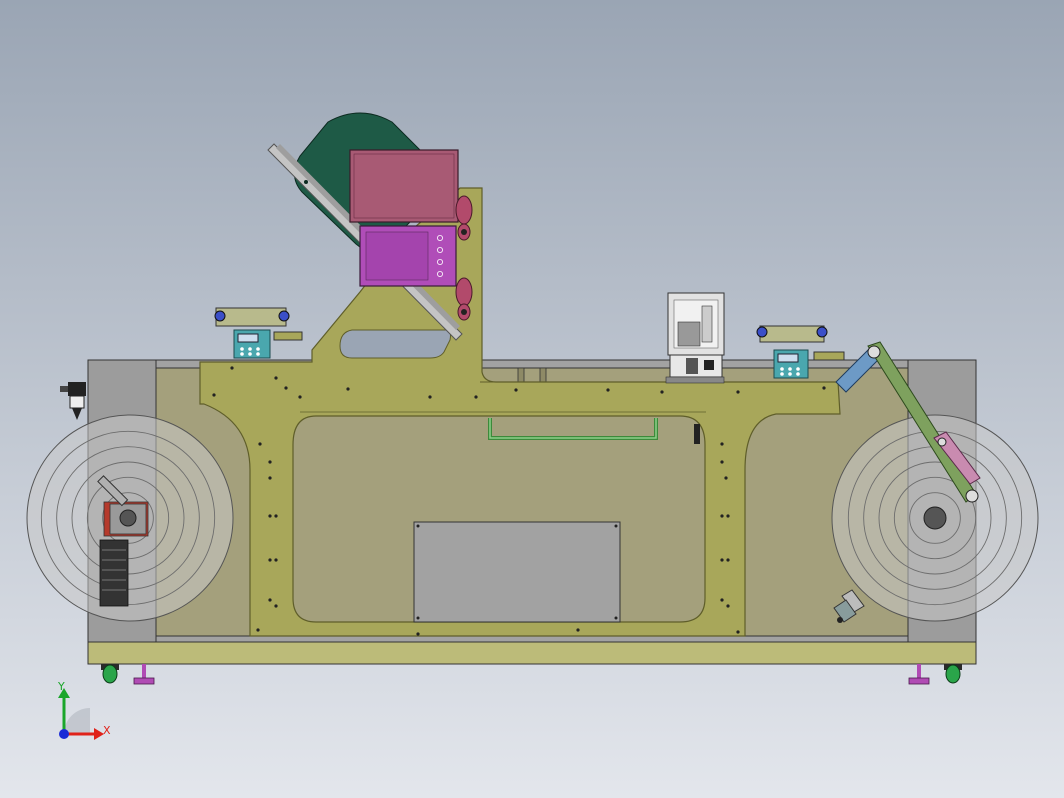 The width and height of the screenshot is (1064, 798). What do you see at coordinates (61, 686) in the screenshot?
I see `y-axis-label: Y` at bounding box center [61, 686].